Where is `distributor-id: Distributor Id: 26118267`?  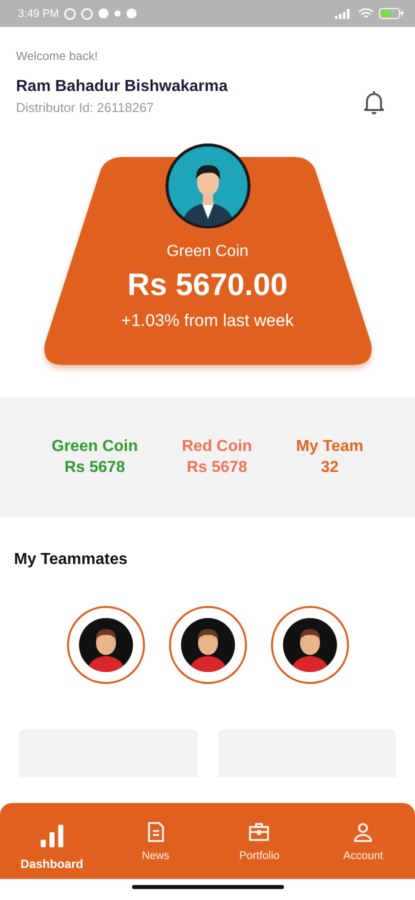 distributor-id: Distributor Id: 26118267 is located at coordinates (85, 107).